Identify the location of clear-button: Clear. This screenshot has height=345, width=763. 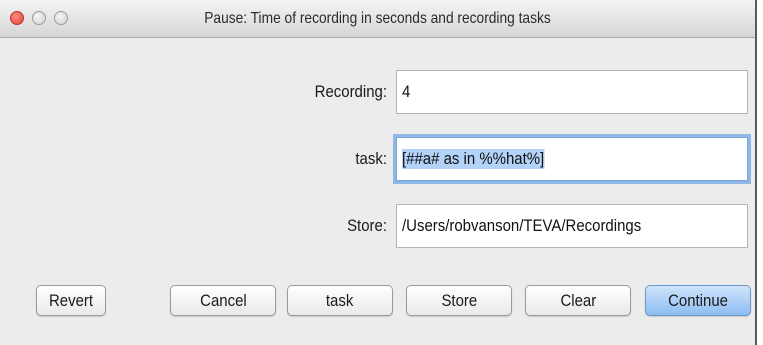
(578, 300).